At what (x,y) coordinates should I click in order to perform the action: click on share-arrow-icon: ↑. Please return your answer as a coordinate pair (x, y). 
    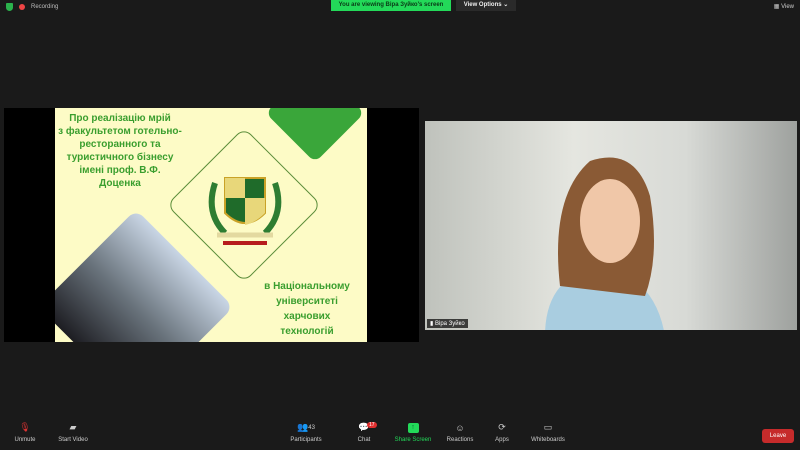
    Looking at the image, I should click on (413, 427).